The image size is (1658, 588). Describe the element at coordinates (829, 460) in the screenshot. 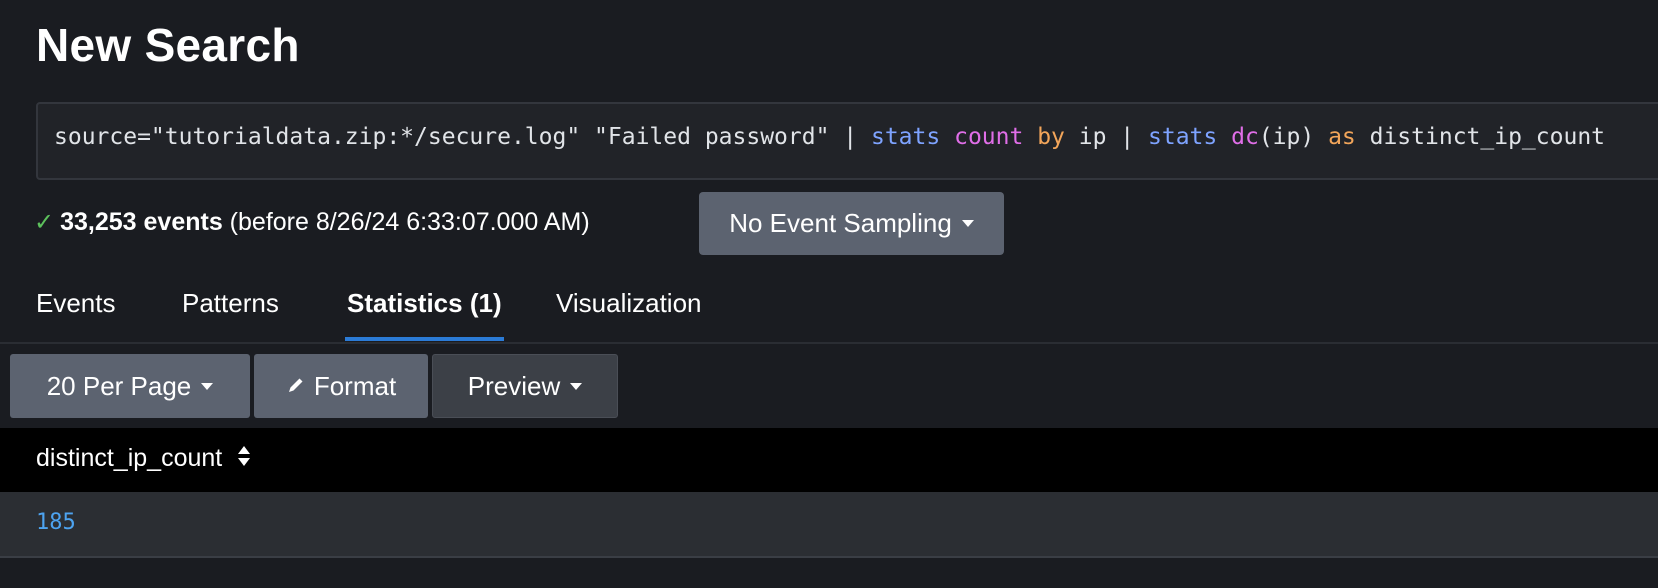

I see `table-header: distinct_ip_count` at that location.